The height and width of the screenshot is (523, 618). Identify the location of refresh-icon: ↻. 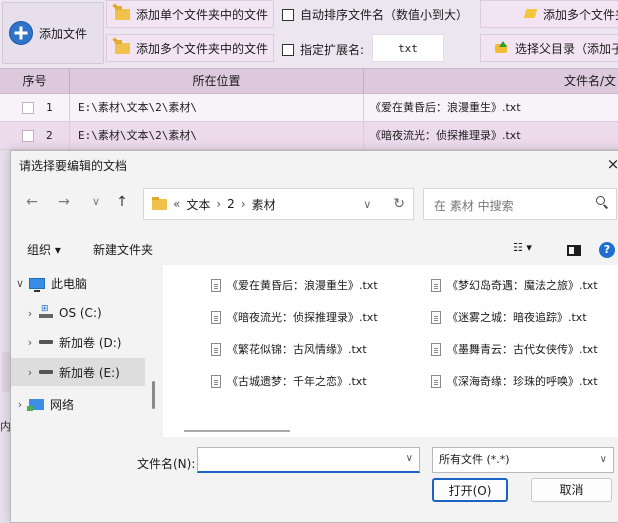
(399, 204).